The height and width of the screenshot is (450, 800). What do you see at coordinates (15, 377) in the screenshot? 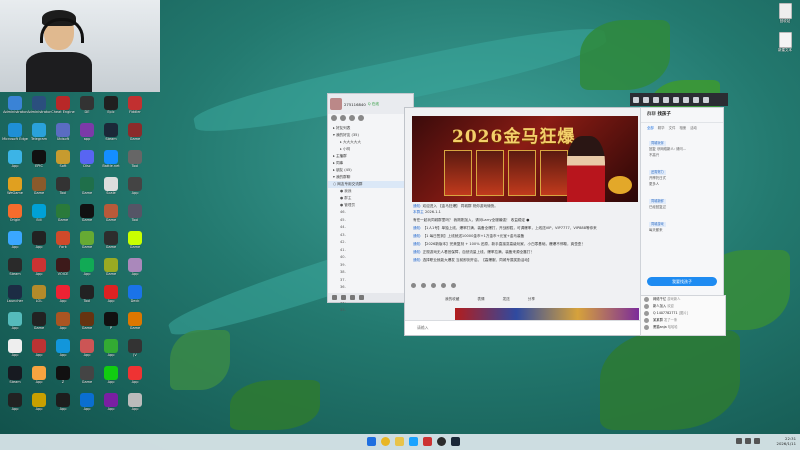
I see `desktop-icon: Steam` at bounding box center [15, 377].